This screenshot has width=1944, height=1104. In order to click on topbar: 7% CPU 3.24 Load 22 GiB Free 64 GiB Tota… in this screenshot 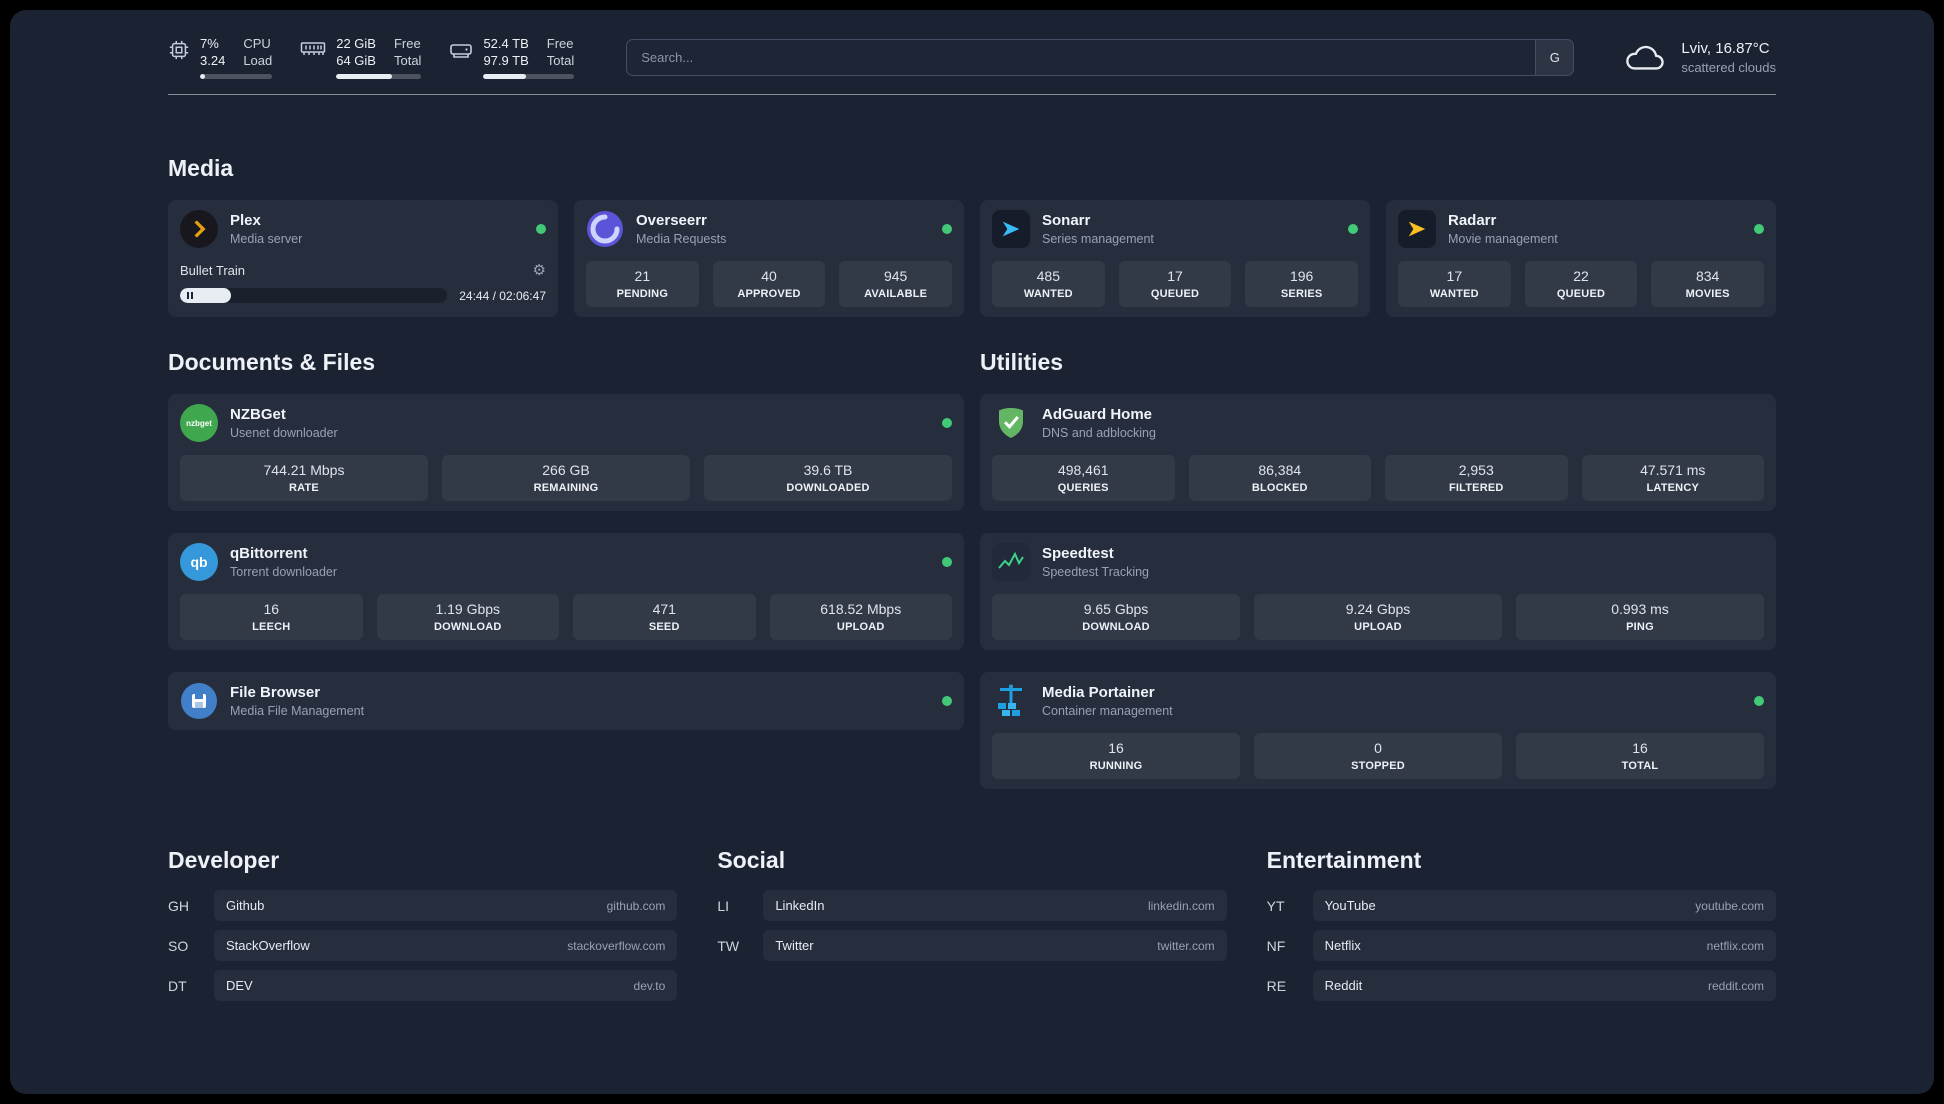, I will do `click(972, 57)`.